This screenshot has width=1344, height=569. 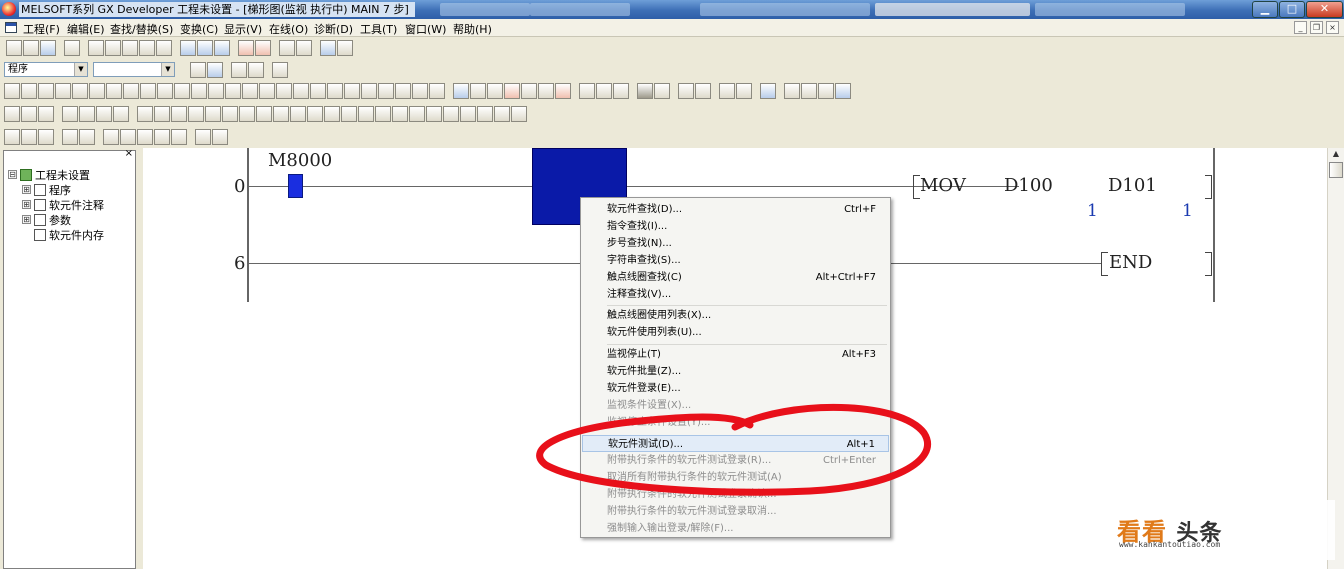 What do you see at coordinates (165, 91) in the screenshot?
I see `delete-vertical-icon` at bounding box center [165, 91].